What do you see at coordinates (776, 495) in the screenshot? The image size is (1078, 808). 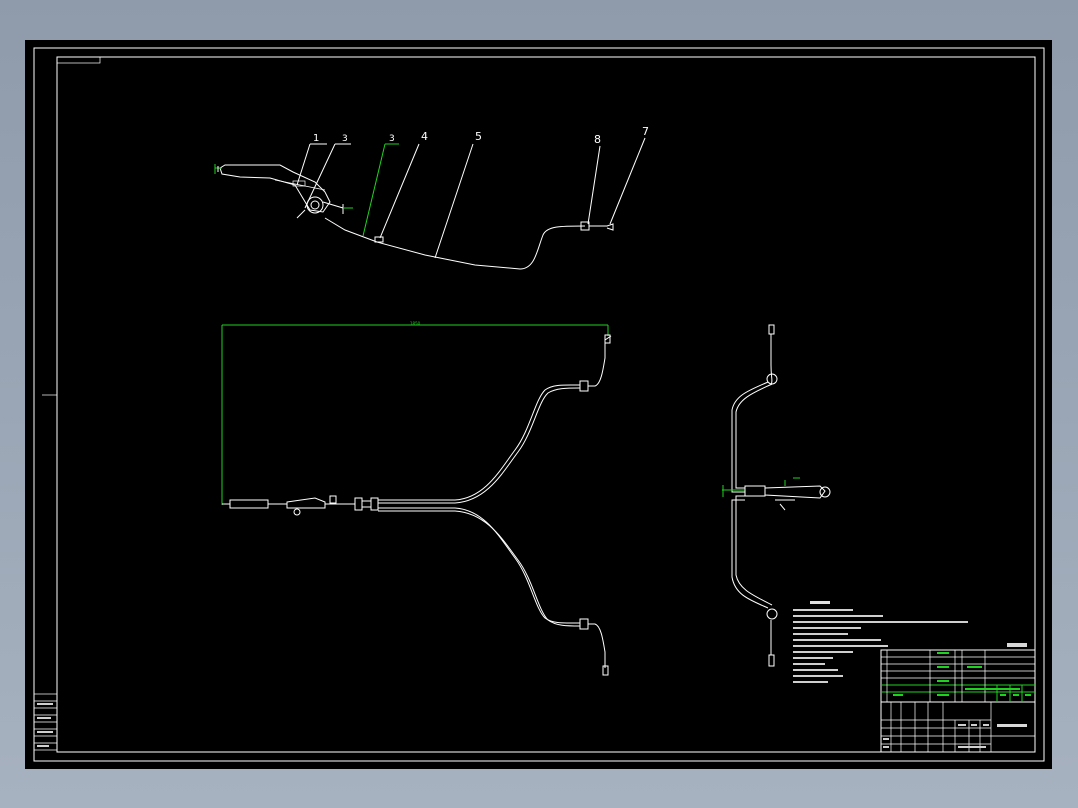 I see `end-view-assembly` at bounding box center [776, 495].